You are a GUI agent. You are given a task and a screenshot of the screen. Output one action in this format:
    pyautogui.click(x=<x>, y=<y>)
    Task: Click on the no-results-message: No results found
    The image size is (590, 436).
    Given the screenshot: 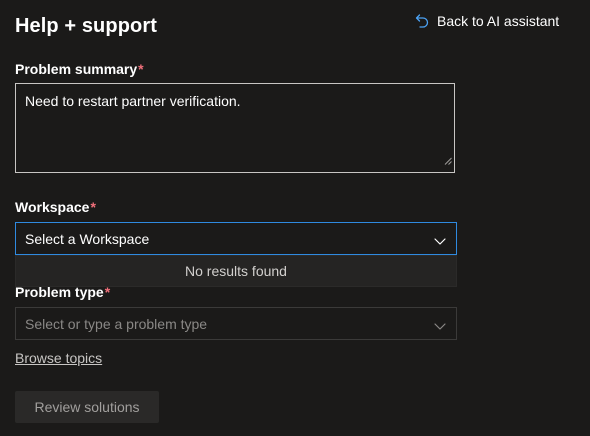 What is the action you would take?
    pyautogui.click(x=236, y=271)
    